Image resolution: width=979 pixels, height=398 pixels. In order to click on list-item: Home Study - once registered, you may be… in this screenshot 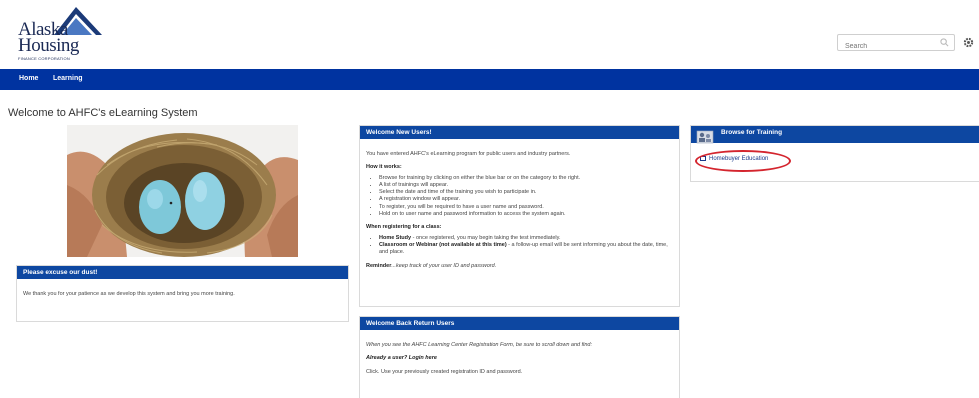, I will do `click(526, 238)`.